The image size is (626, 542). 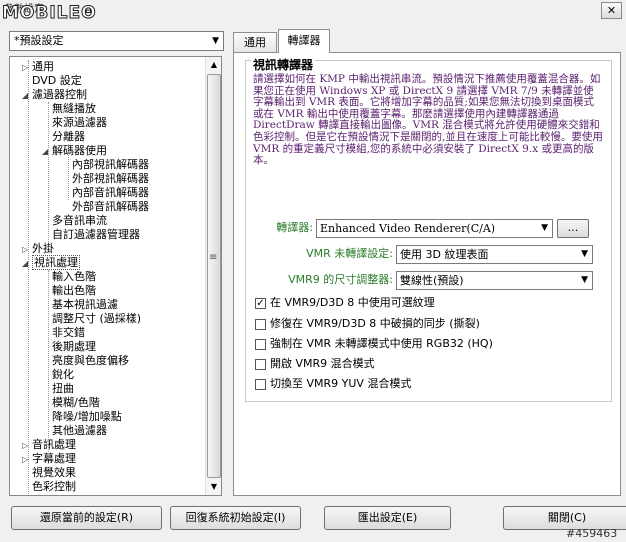 I want to click on tree-item: 調整尺寸 (過採樣), so click(x=91, y=319).